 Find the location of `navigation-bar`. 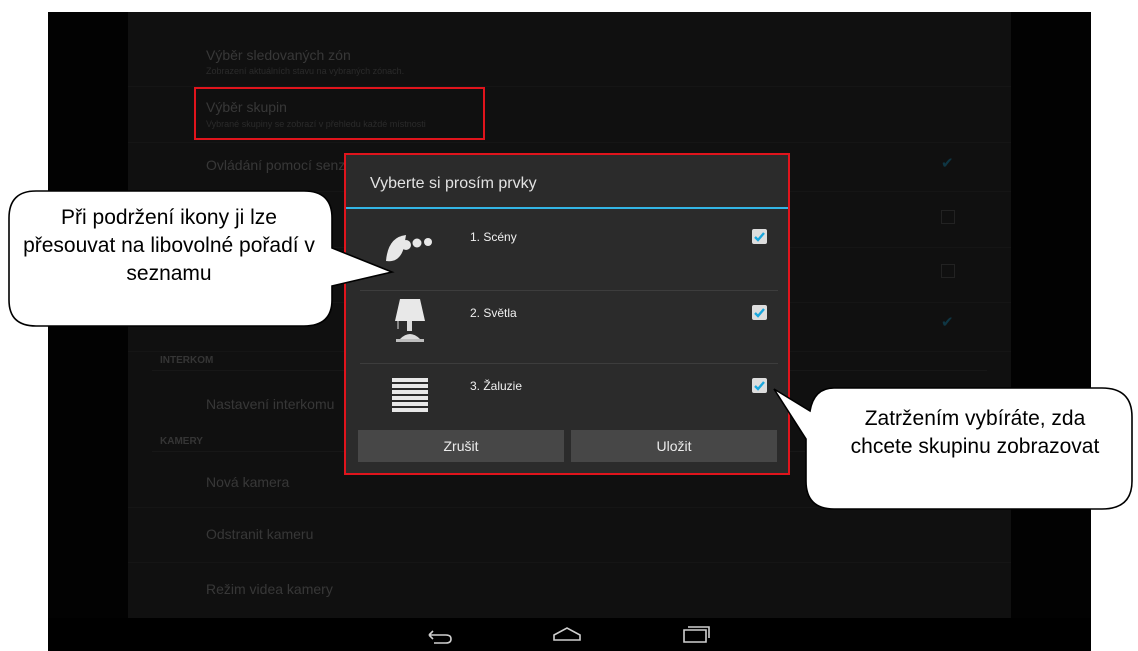

navigation-bar is located at coordinates (569, 634).